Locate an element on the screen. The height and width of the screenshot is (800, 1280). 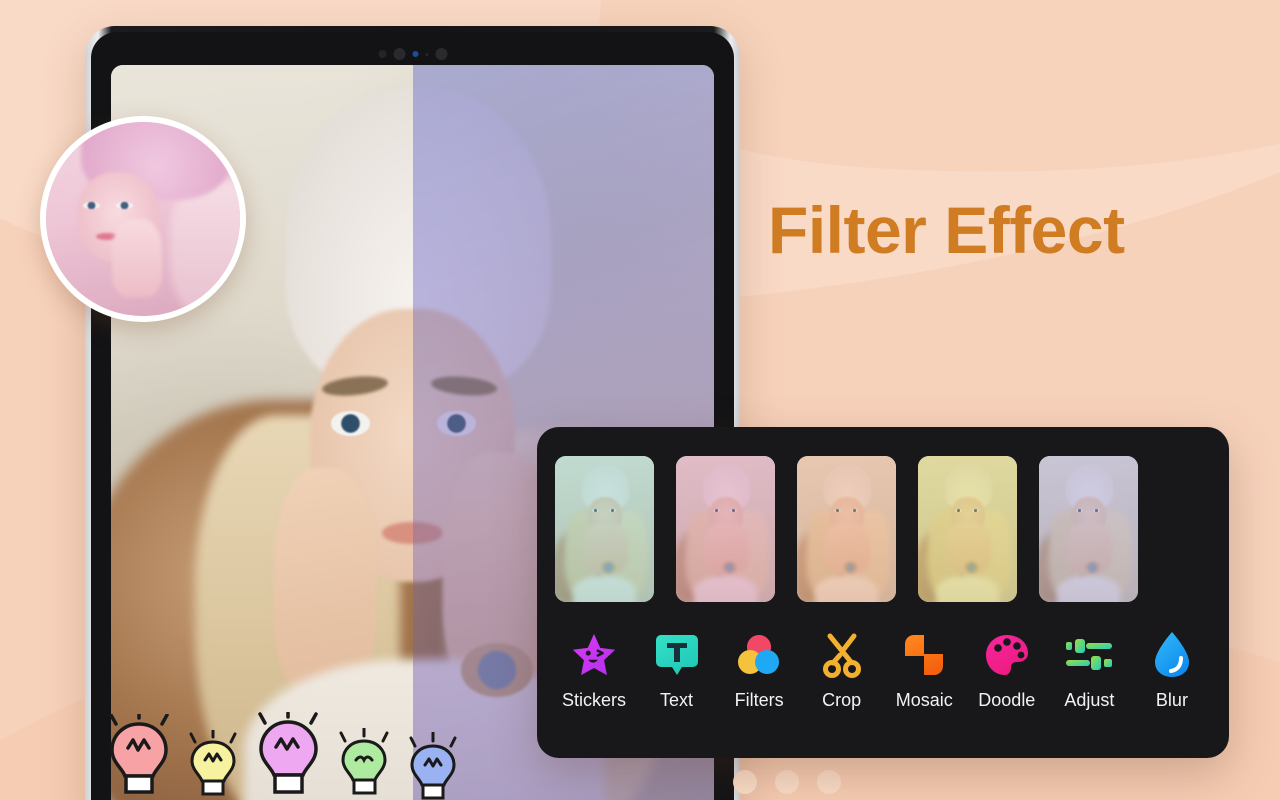
text-bubble-icon is located at coordinates (677, 655).